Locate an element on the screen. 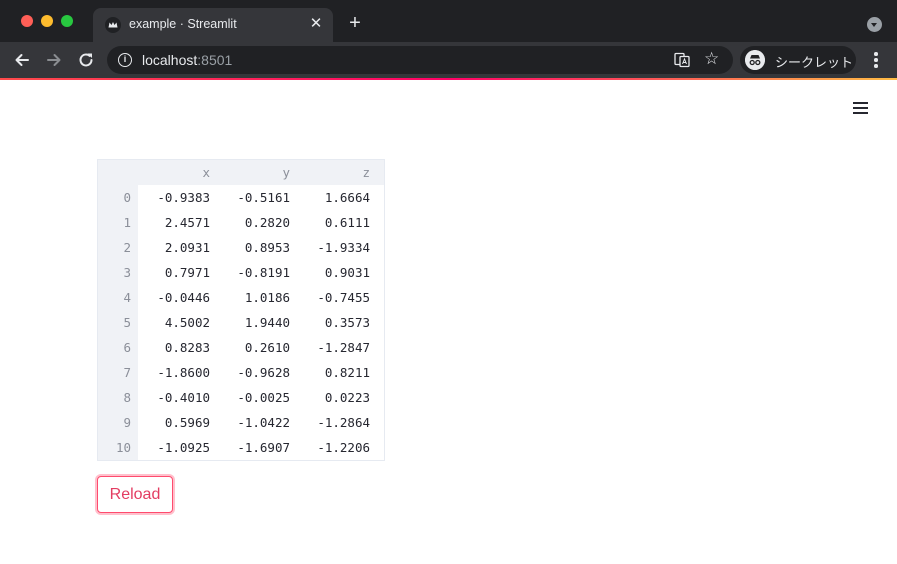 The image size is (897, 564). cell-y: -0.8191 is located at coordinates (263, 272).